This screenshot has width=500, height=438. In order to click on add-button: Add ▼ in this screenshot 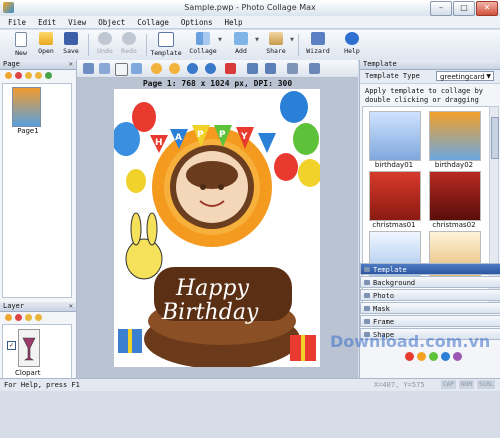, I will do `click(243, 45)`.